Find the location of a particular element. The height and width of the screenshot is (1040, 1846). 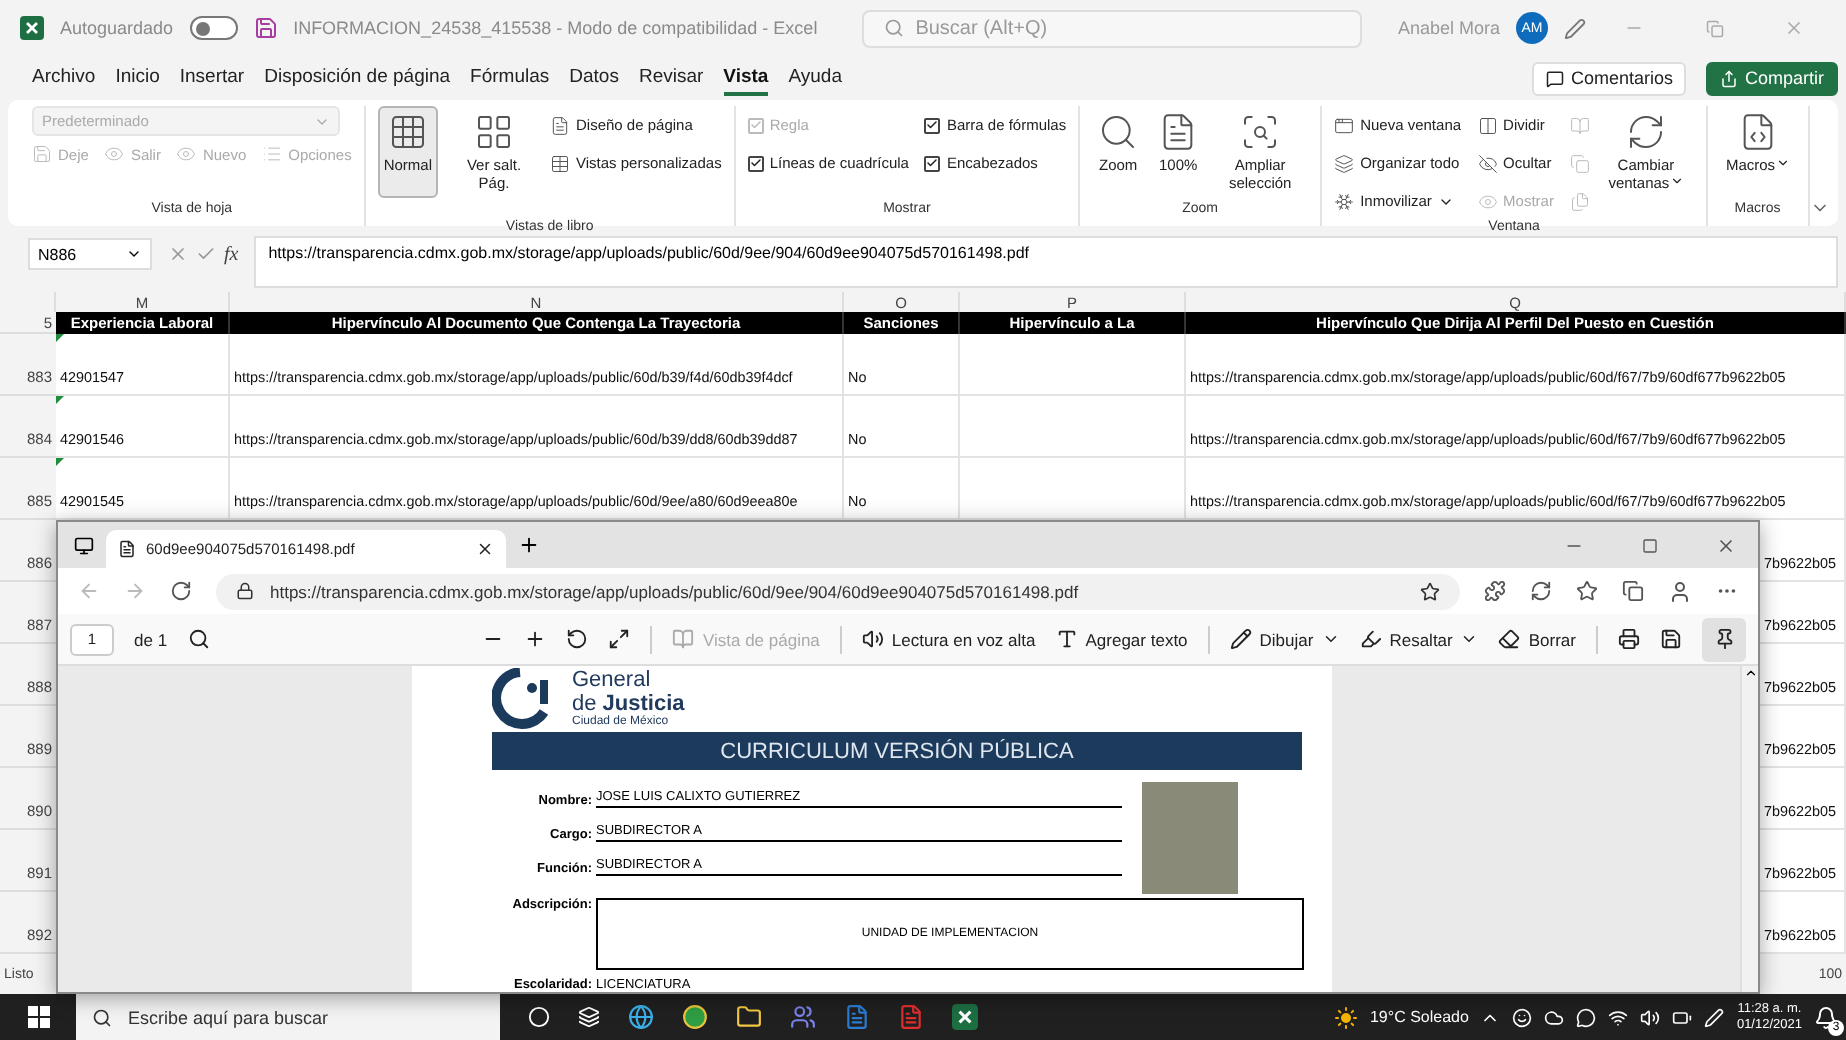

fit-page-icon is located at coordinates (619, 639).